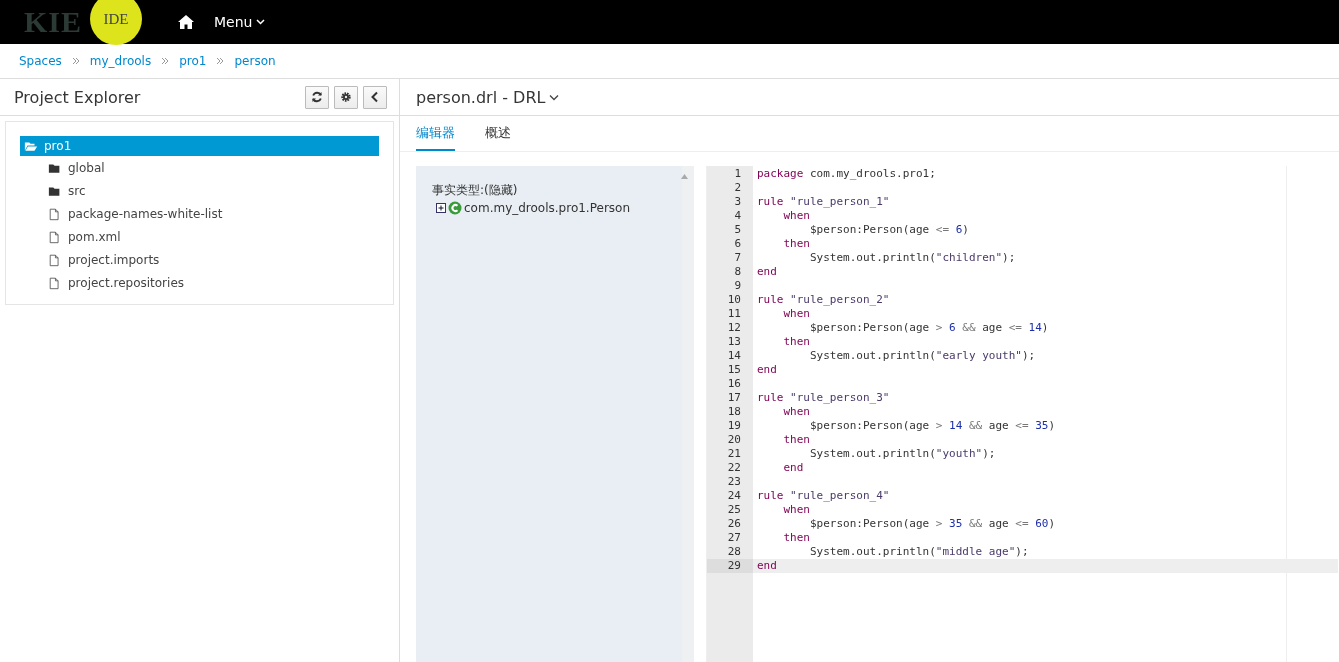 This screenshot has height=662, width=1339. Describe the element at coordinates (116, 22) in the screenshot. I see `logo-badge: IDE` at that location.